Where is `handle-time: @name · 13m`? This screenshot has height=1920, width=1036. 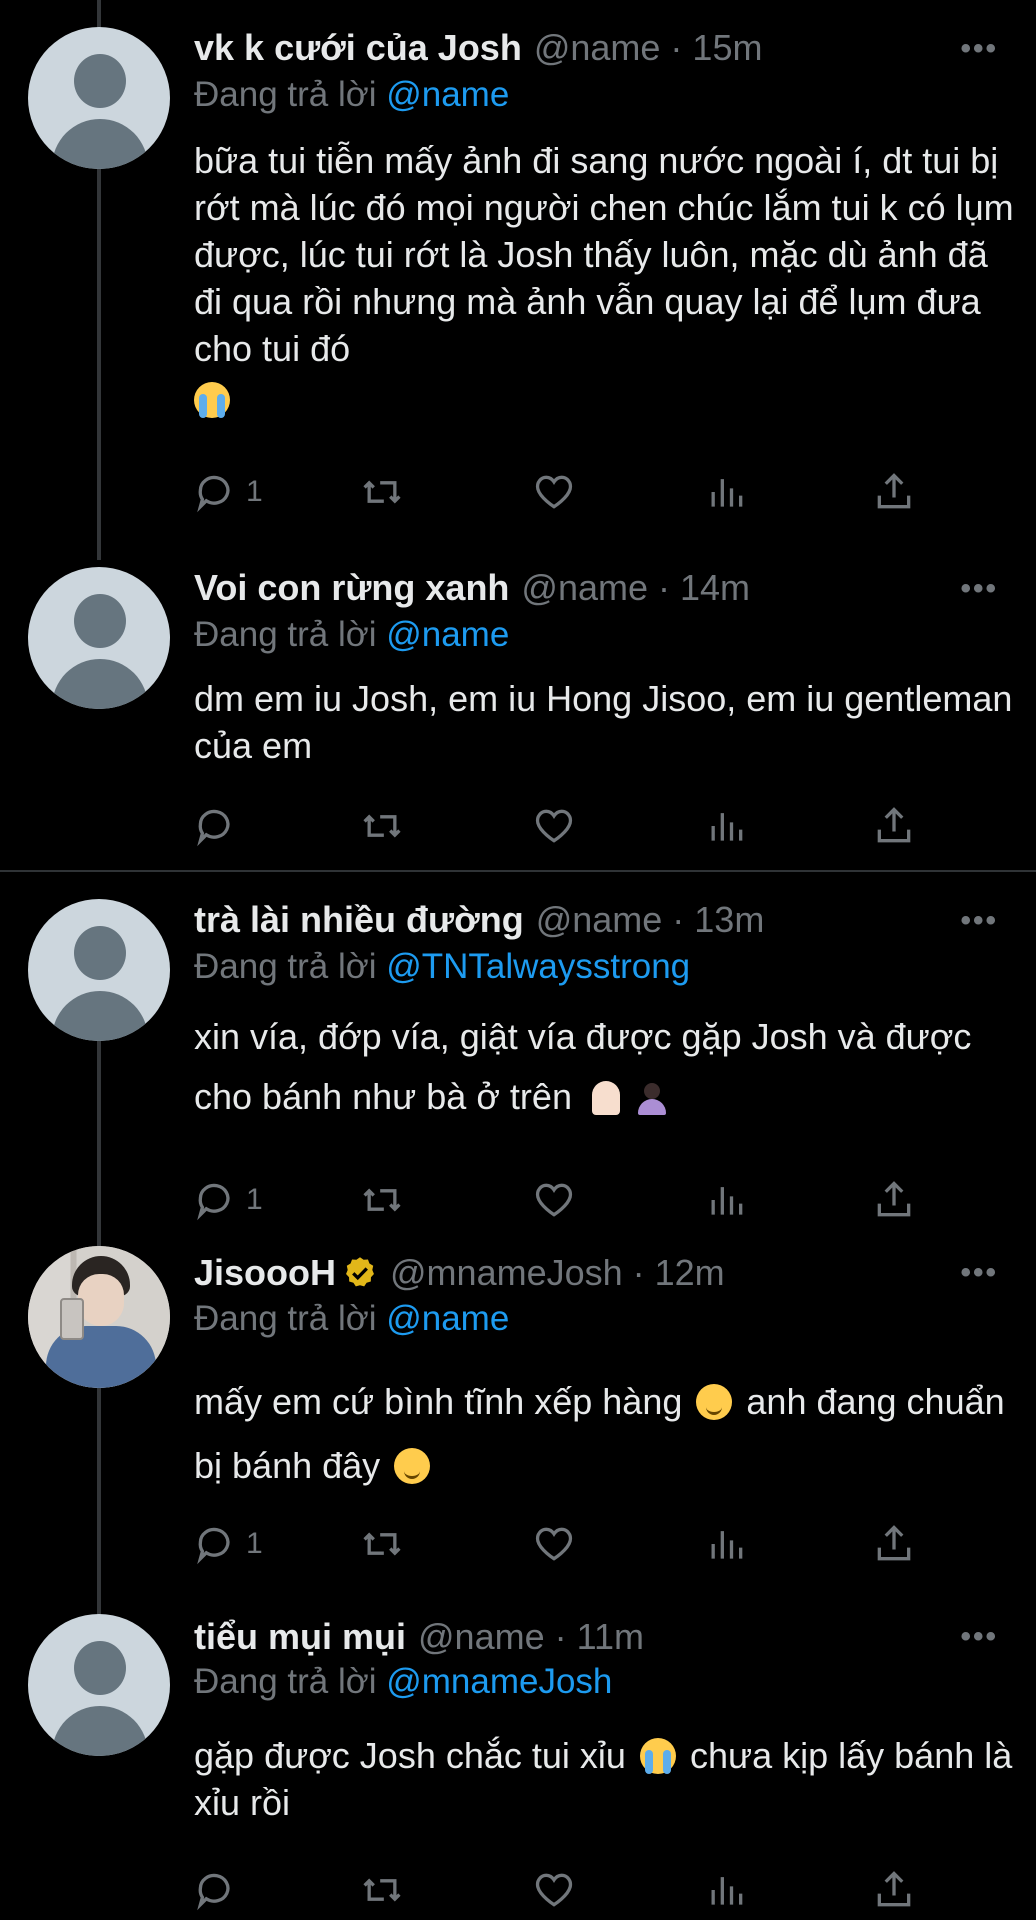
handle-time: @name · 13m is located at coordinates (650, 919).